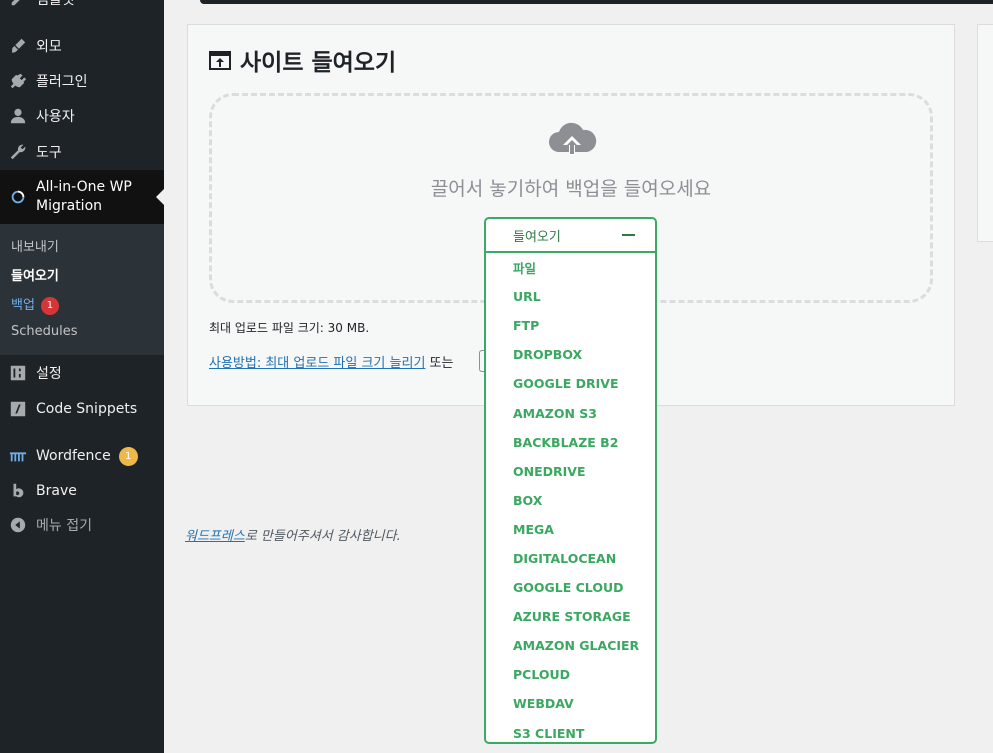 This screenshot has width=993, height=753. I want to click on code-icon, so click(18, 409).